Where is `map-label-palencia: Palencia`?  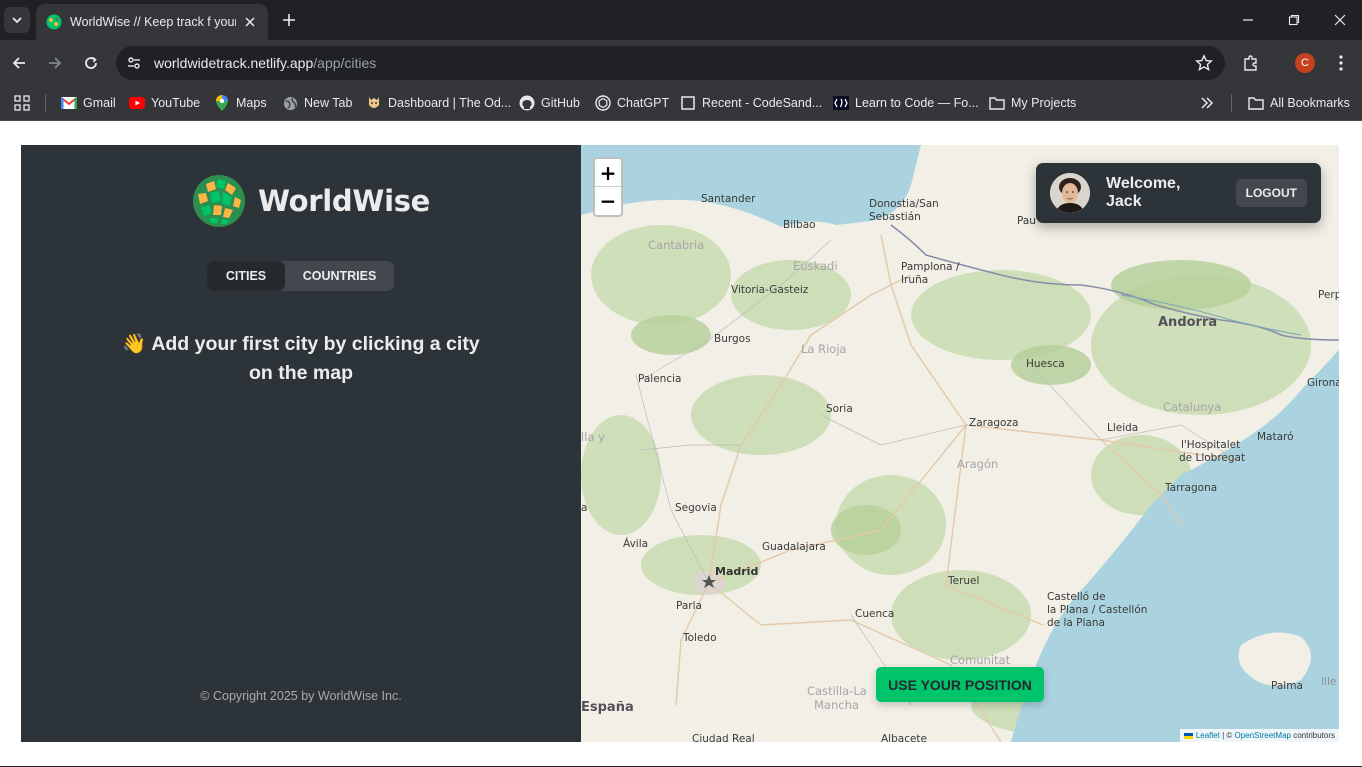 map-label-palencia: Palencia is located at coordinates (660, 379).